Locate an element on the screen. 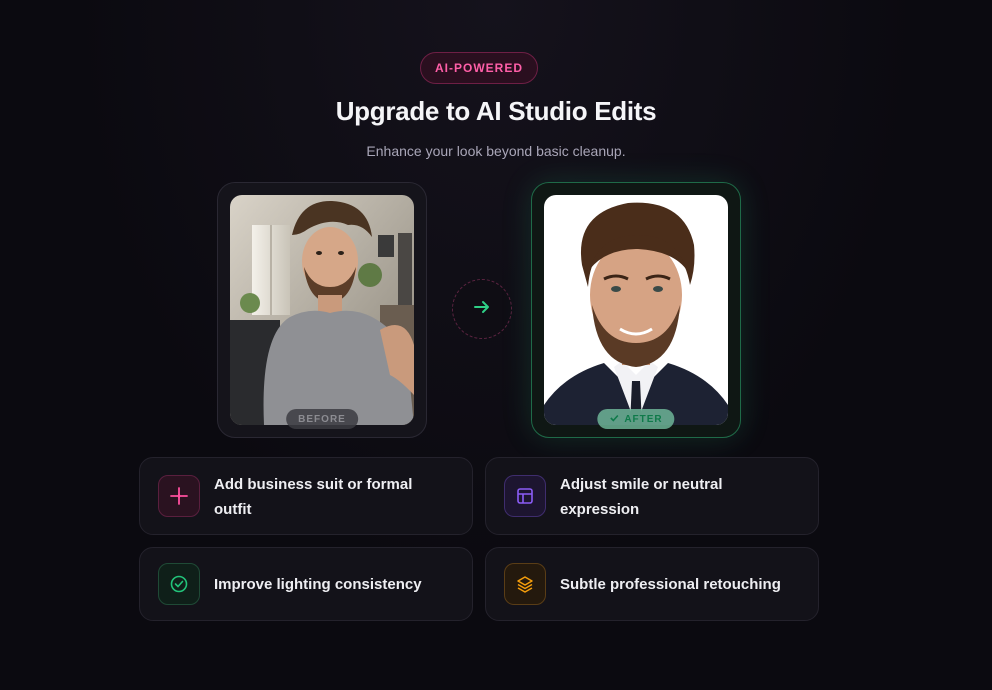 The width and height of the screenshot is (992, 690). feature-label: Subtle professional retouching is located at coordinates (670, 584).